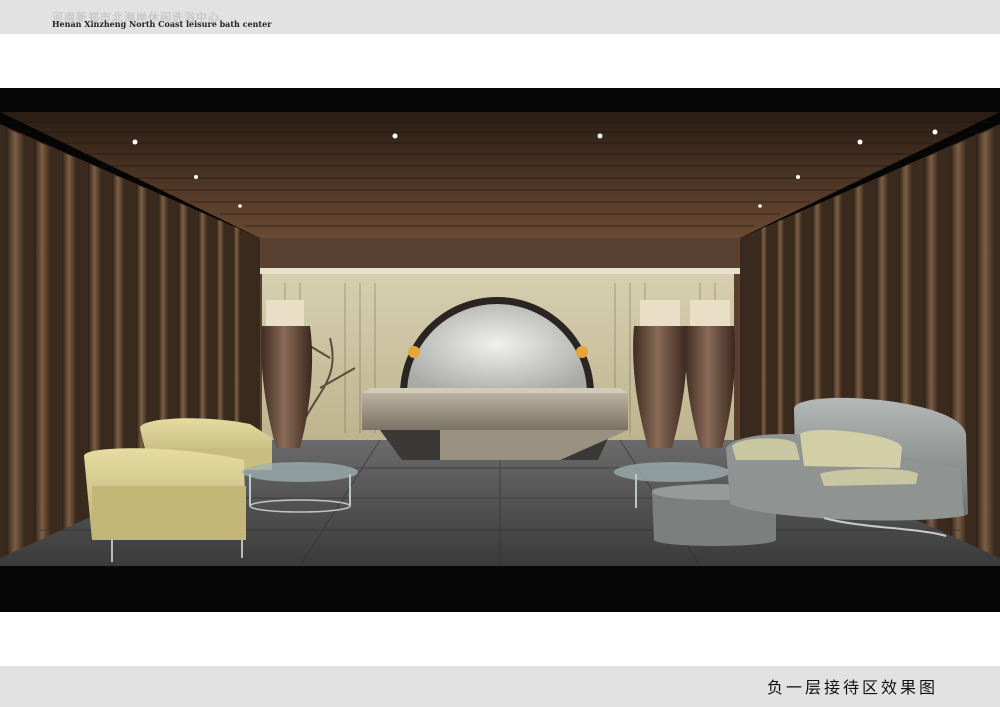 The width and height of the screenshot is (1000, 707). Describe the element at coordinates (495, 424) in the screenshot. I see `reception-desk` at that location.